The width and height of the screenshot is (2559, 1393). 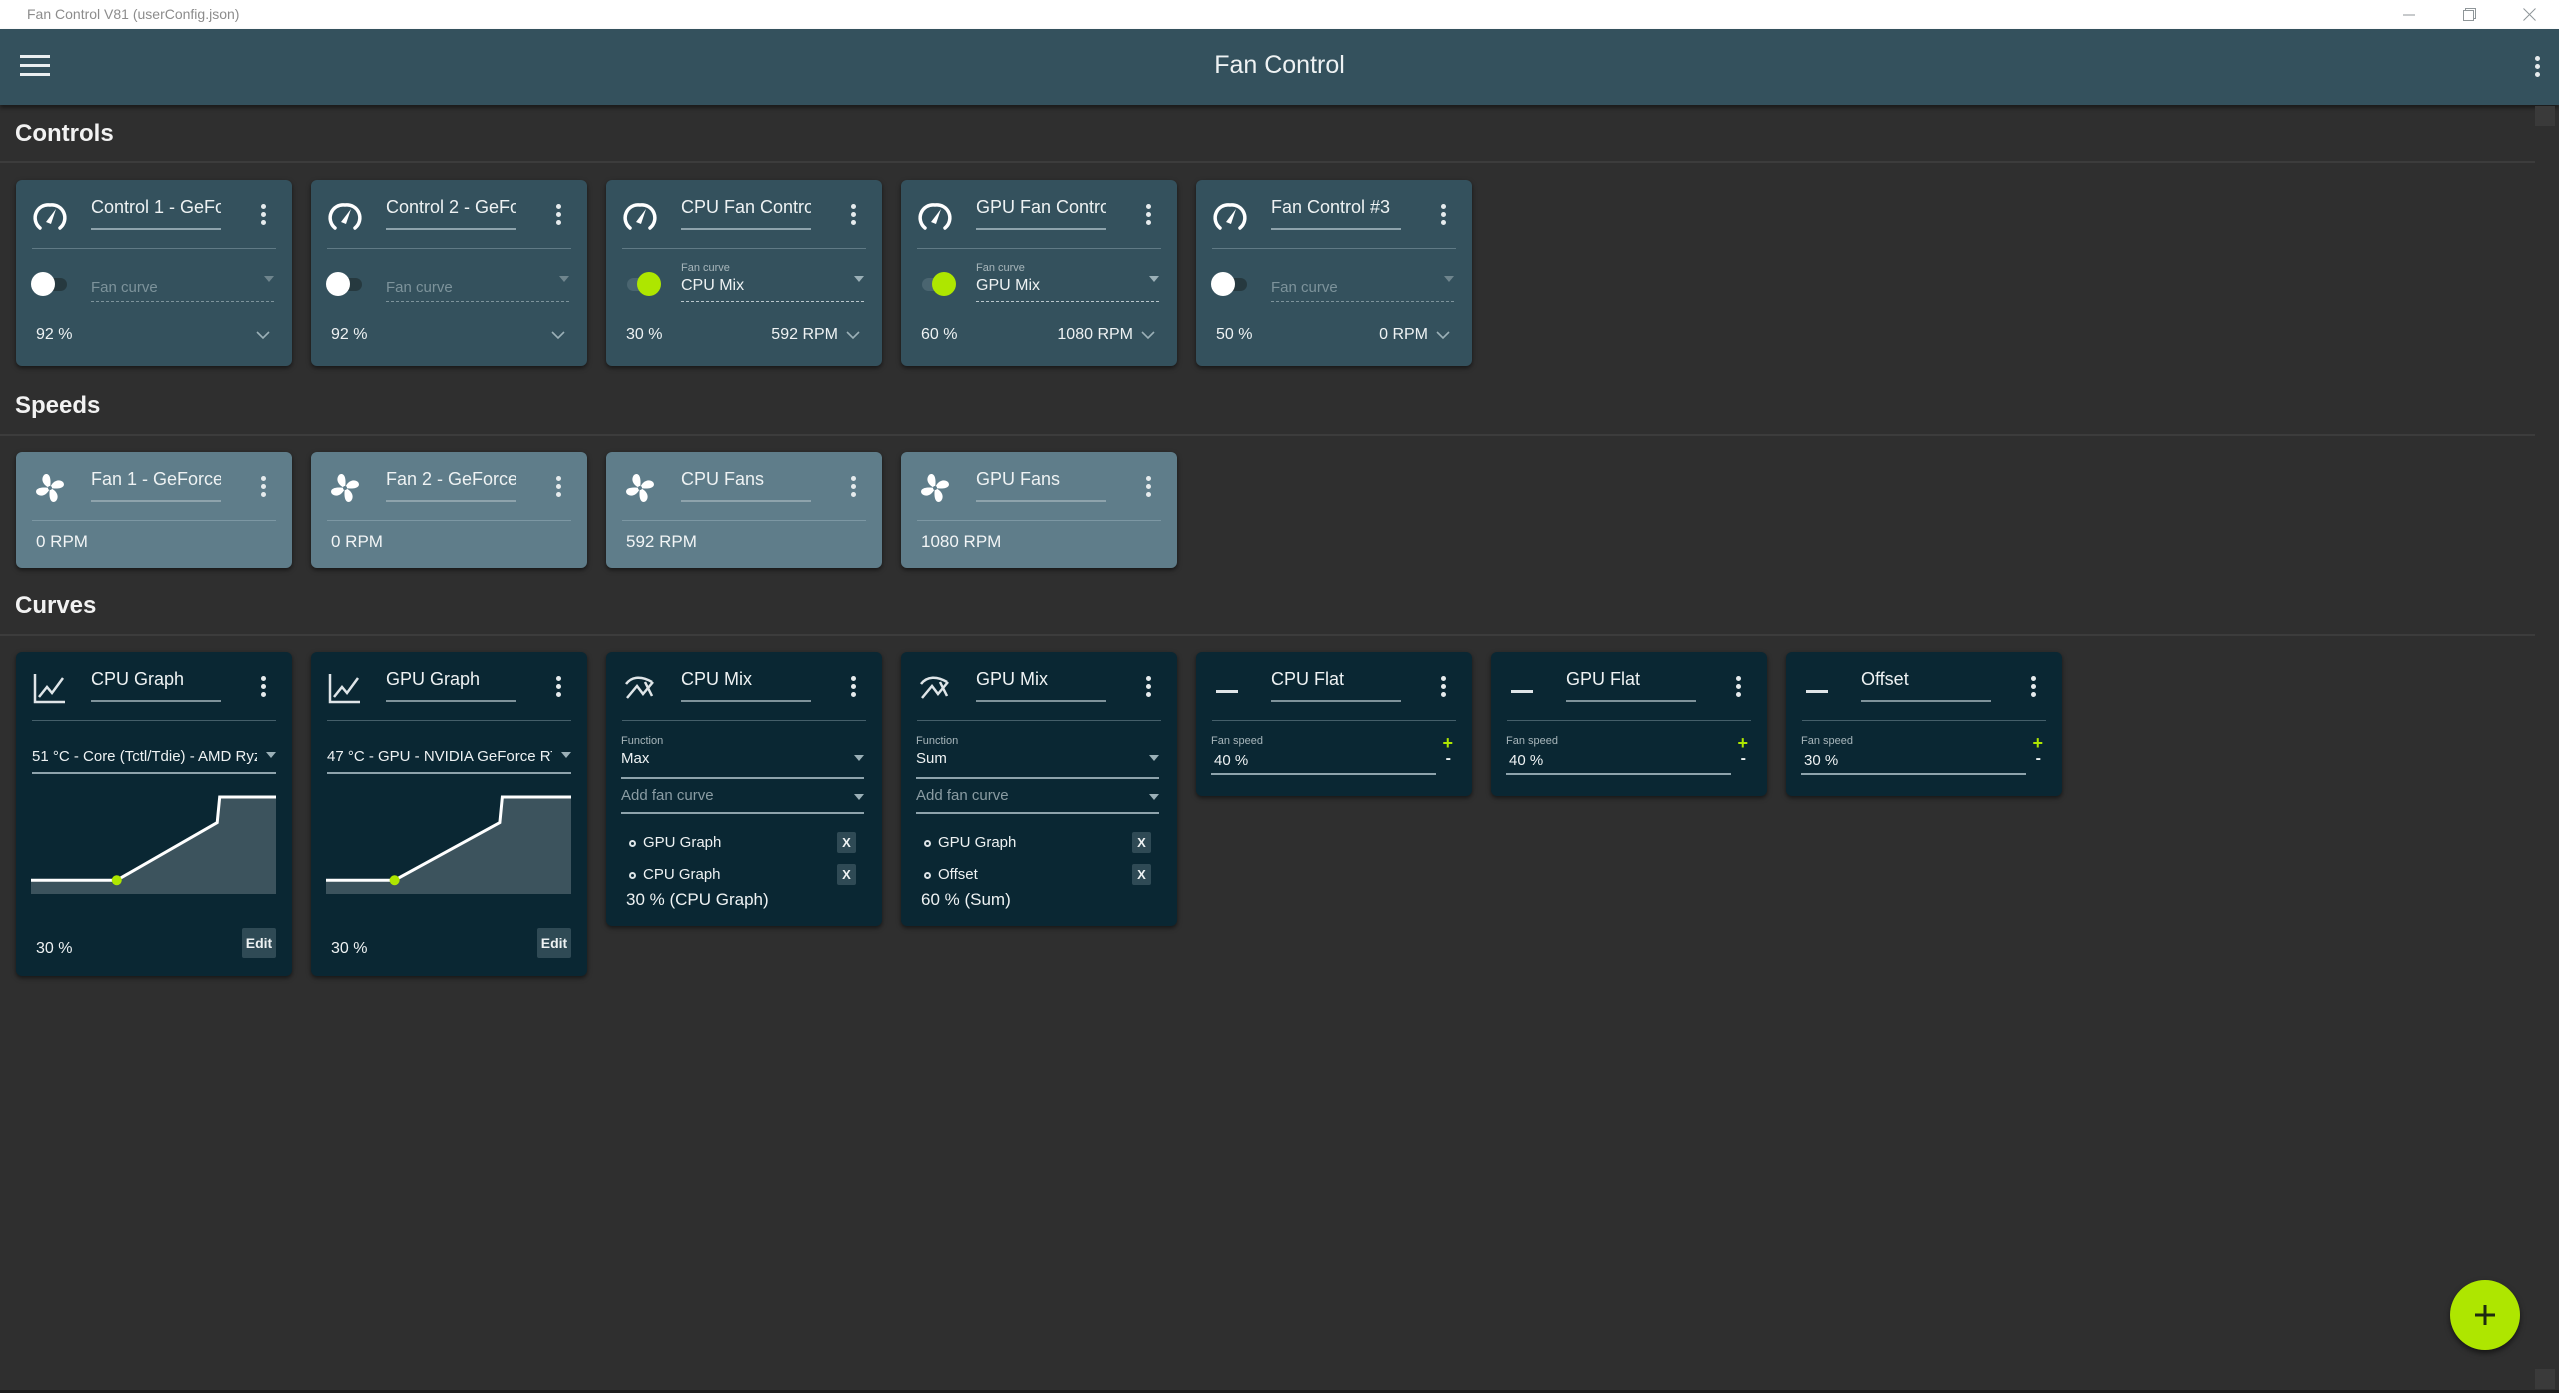 What do you see at coordinates (451, 485) in the screenshot?
I see `speed-name-field: Fan 2 - GeForce RTX` at bounding box center [451, 485].